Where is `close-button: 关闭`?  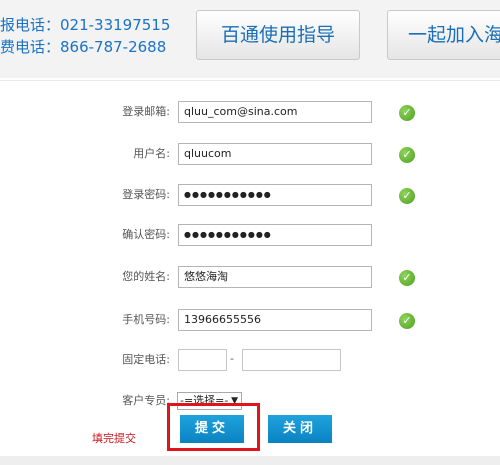 close-button: 关闭 is located at coordinates (300, 429).